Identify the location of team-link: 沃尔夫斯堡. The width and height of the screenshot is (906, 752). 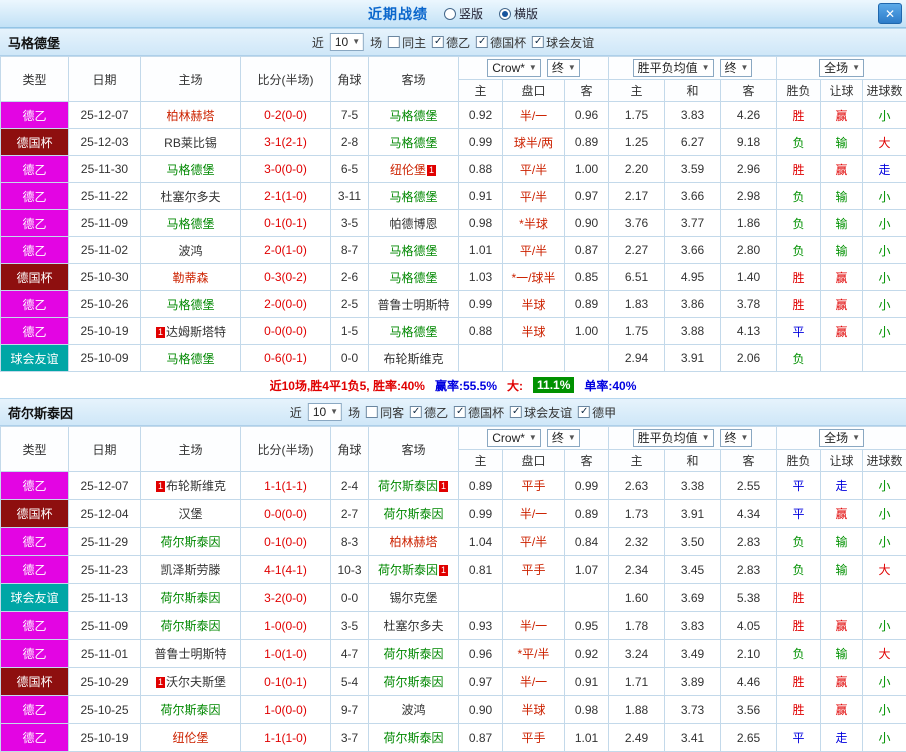
(196, 682).